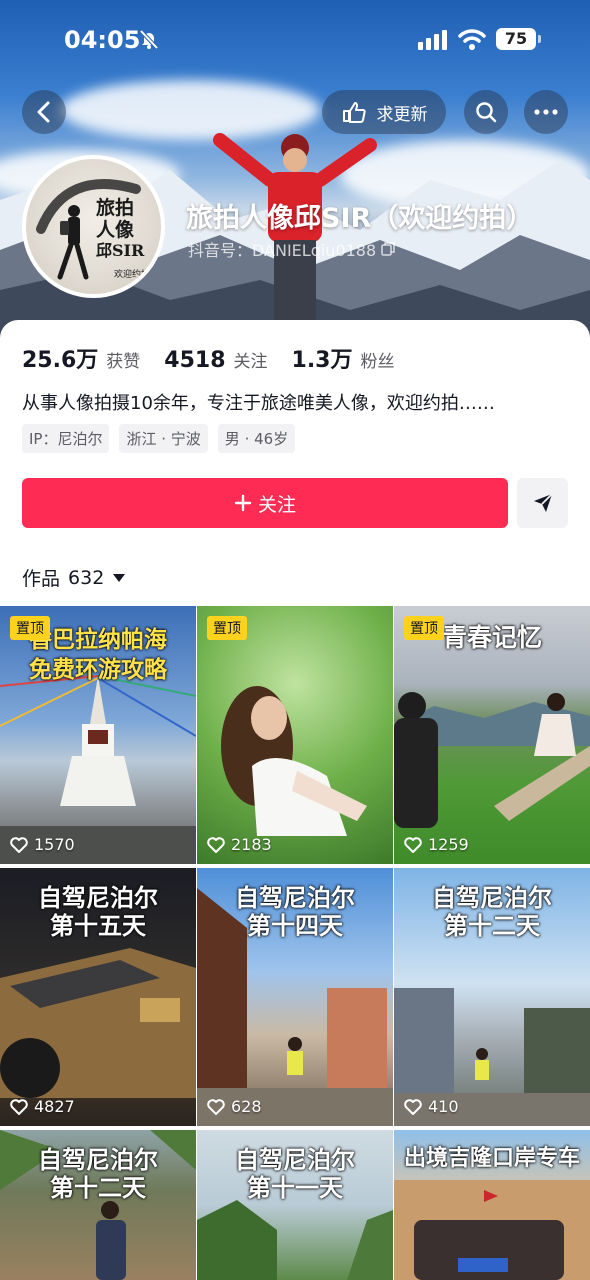 This screenshot has width=590, height=1280. I want to click on status-time: 04:05, so click(102, 40).